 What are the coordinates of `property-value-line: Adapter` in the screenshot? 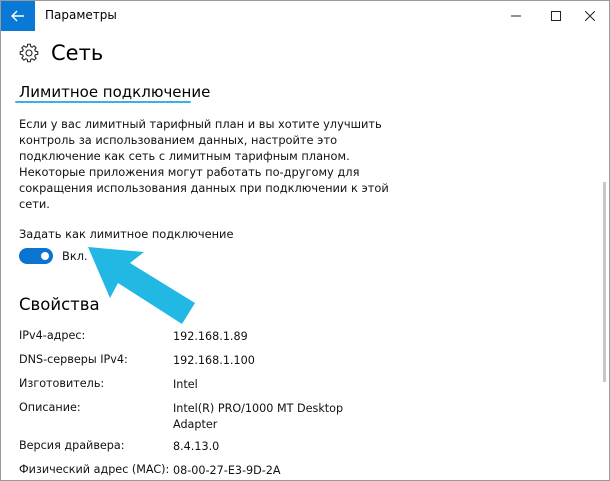 It's located at (195, 424).